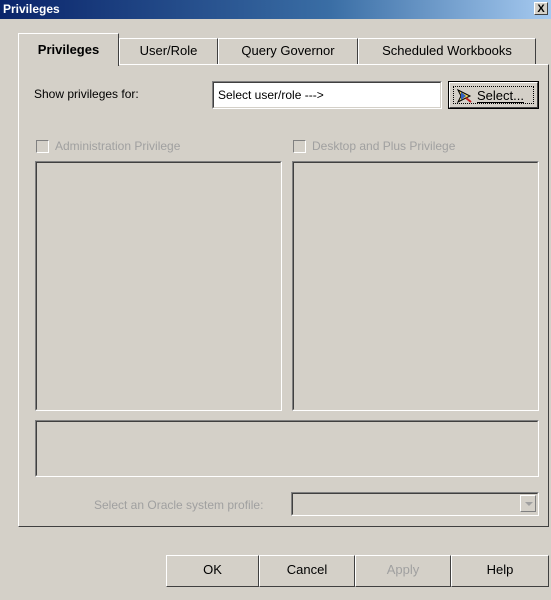 The height and width of the screenshot is (600, 551). I want to click on admin-privilege-checkbox, so click(42, 146).